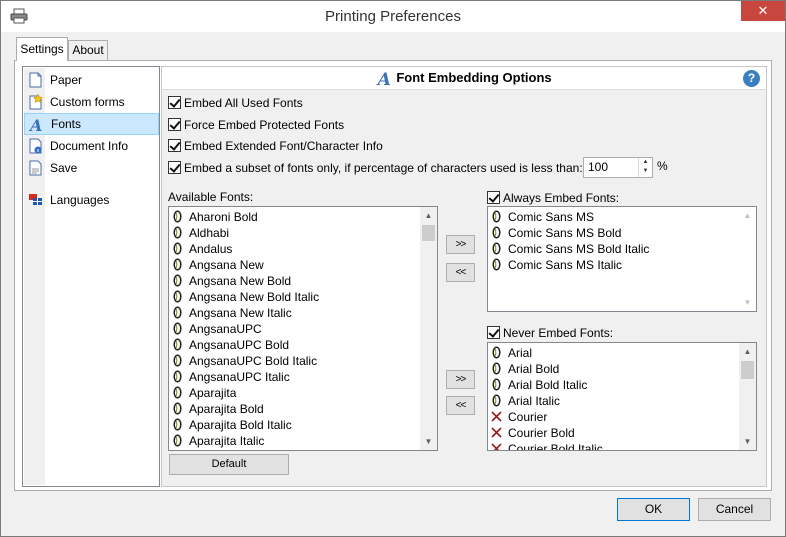 Image resolution: width=786 pixels, height=537 pixels. Describe the element at coordinates (534, 369) in the screenshot. I see `font-name: Arial Bold` at that location.